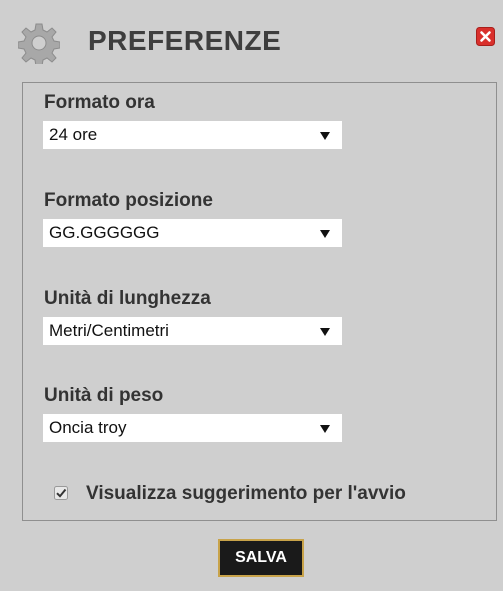 This screenshot has width=503, height=591. I want to click on save-button: SALVA, so click(261, 558).